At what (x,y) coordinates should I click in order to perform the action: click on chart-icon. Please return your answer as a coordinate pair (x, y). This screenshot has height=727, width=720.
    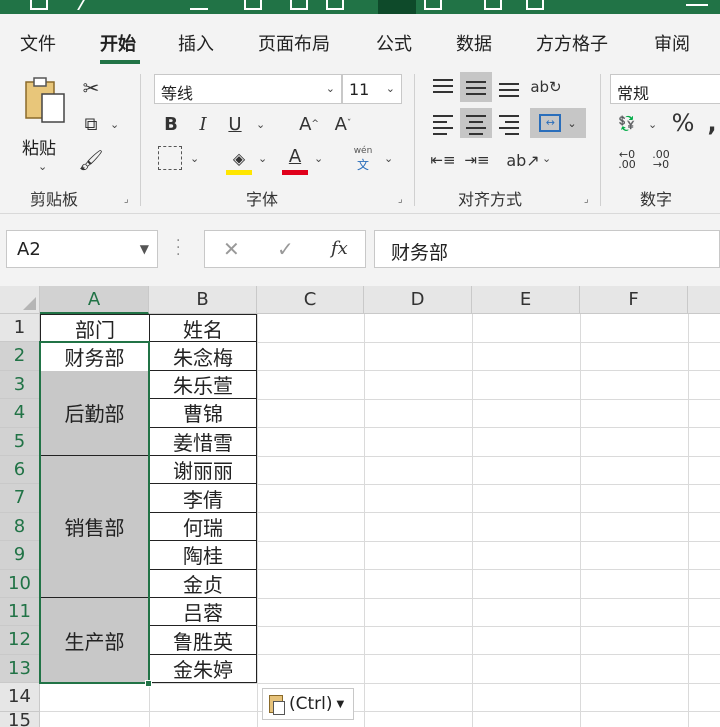
    Looking at the image, I should click on (335, 5).